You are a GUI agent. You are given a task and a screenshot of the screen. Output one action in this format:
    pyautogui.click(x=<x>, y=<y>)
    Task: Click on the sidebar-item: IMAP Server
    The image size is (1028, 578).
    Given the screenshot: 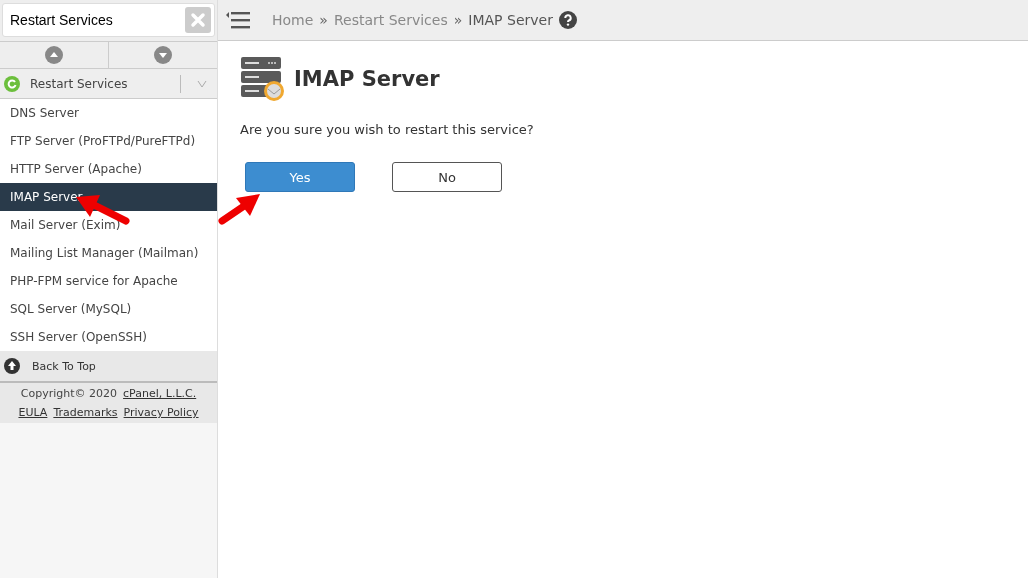 What is the action you would take?
    pyautogui.click(x=108, y=197)
    